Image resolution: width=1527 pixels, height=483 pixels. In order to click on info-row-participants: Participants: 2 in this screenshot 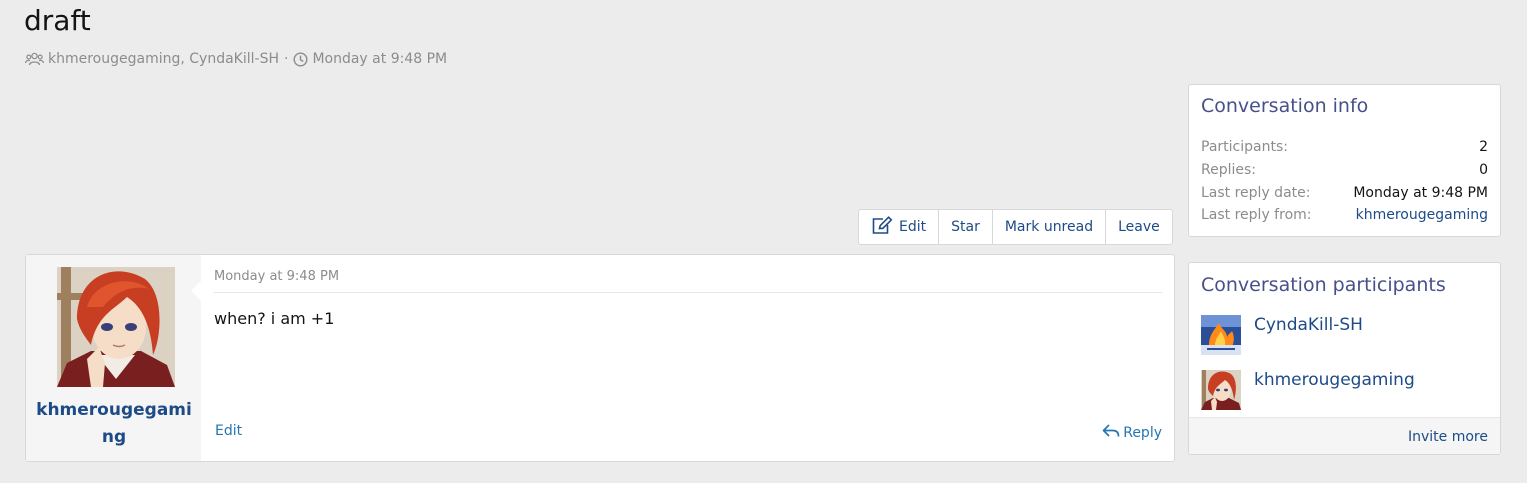, I will do `click(1344, 150)`.